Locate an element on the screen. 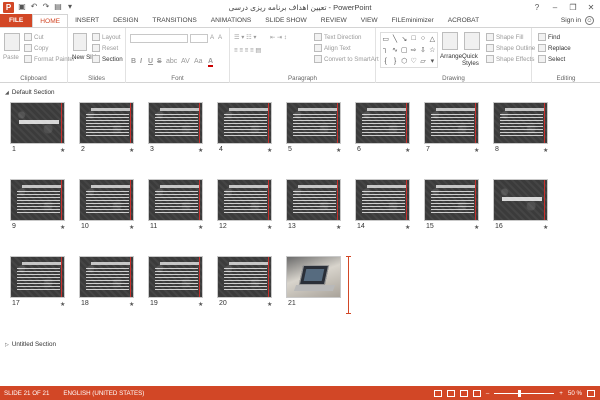  tab-review: REVIEW is located at coordinates (334, 20).